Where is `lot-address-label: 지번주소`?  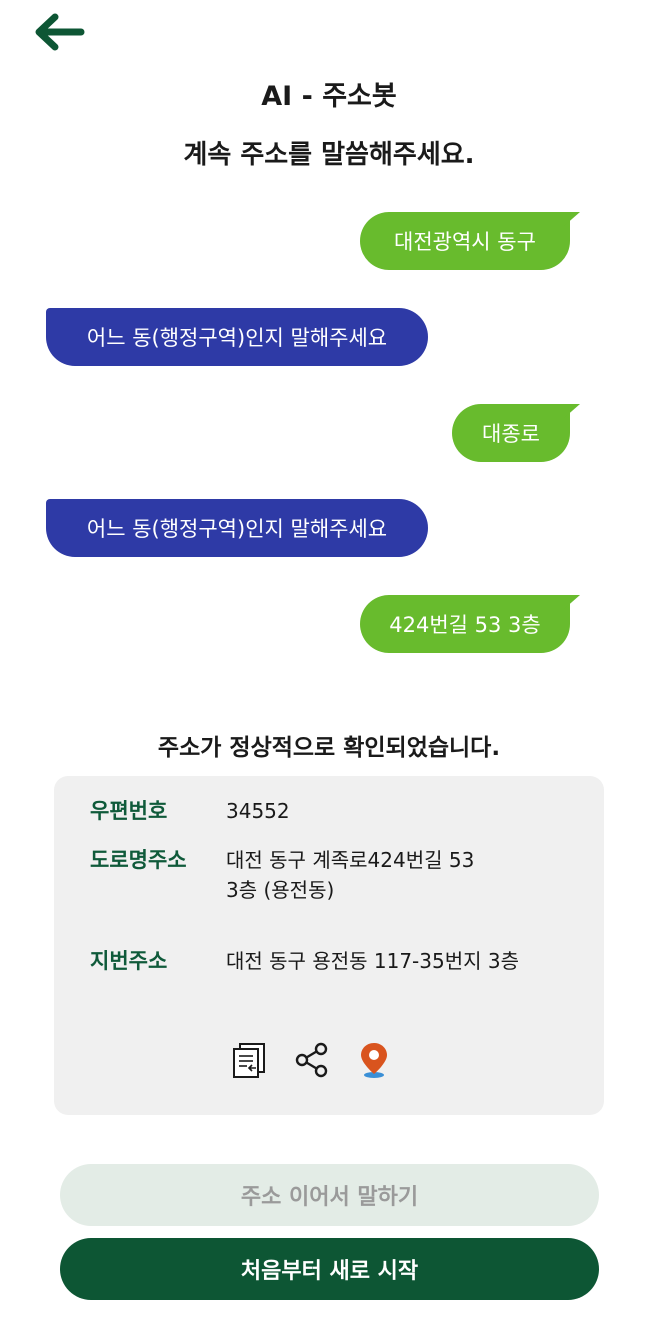 lot-address-label: 지번주소 is located at coordinates (129, 961).